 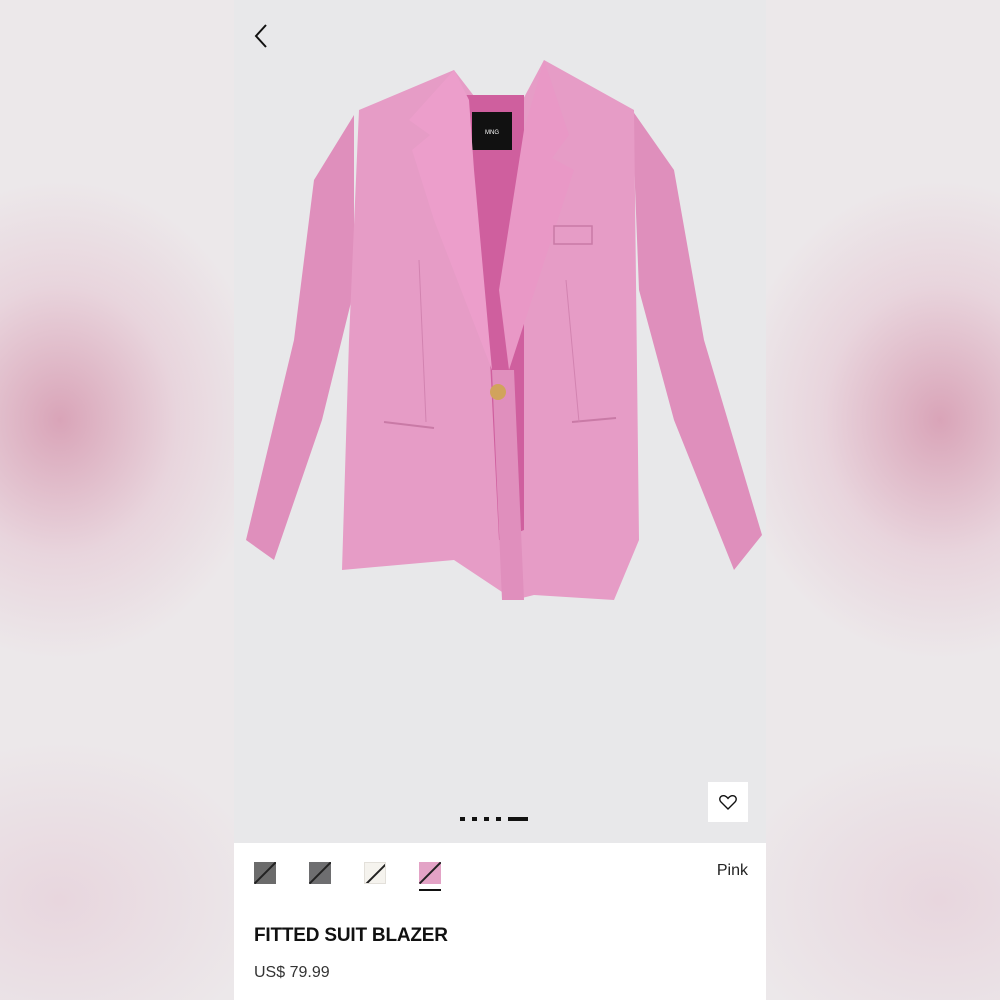 I want to click on favorite-button, so click(x=728, y=802).